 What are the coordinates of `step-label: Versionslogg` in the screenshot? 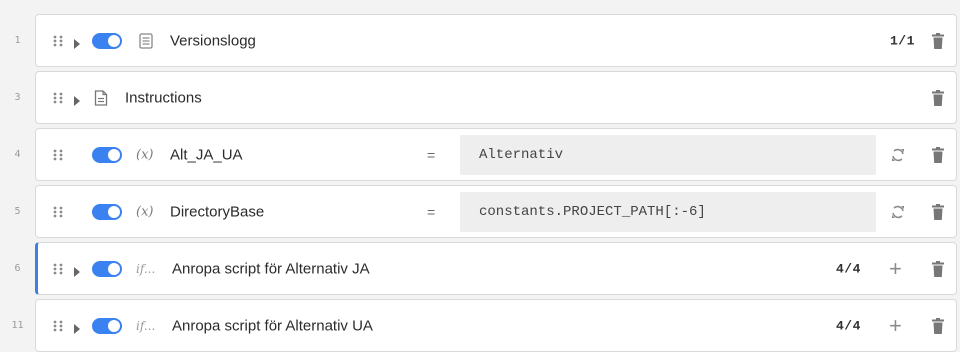 It's located at (213, 40).